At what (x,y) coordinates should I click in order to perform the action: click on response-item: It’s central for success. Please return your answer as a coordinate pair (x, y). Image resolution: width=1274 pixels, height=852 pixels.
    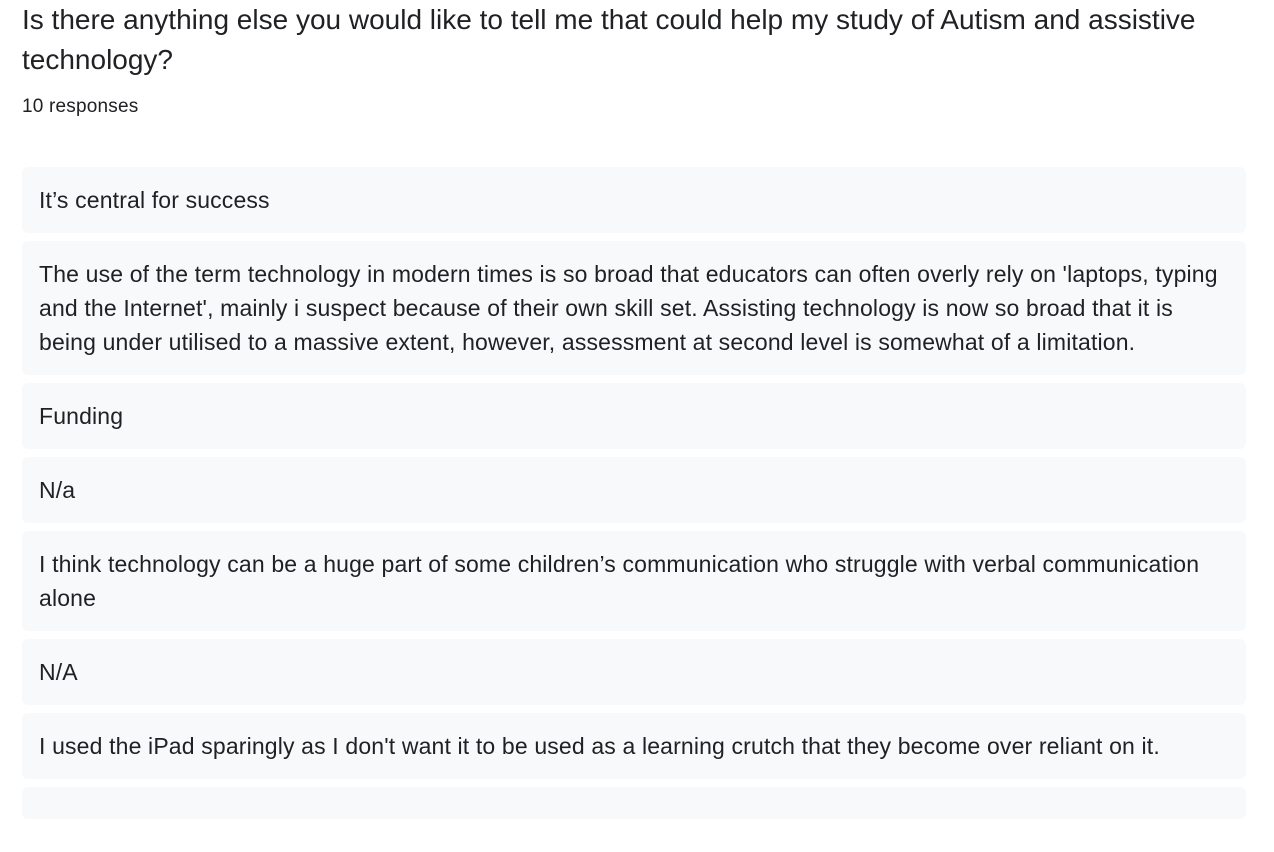
    Looking at the image, I should click on (634, 200).